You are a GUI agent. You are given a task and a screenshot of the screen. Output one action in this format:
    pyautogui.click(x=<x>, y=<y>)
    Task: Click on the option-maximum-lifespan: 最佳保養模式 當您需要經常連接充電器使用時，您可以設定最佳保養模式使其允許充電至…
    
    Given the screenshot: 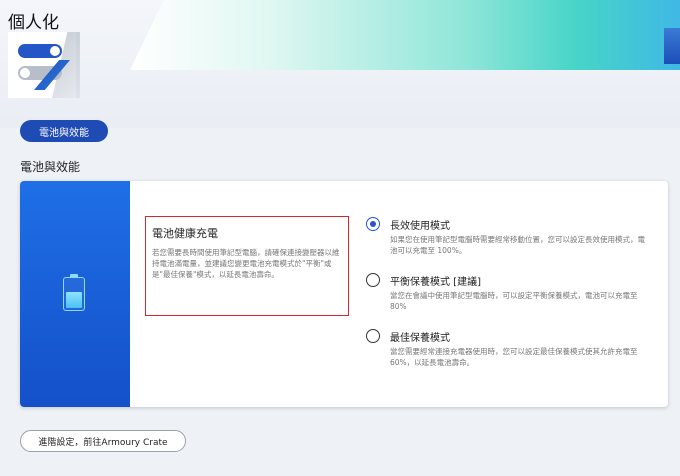 What is the action you would take?
    pyautogui.click(x=511, y=355)
    